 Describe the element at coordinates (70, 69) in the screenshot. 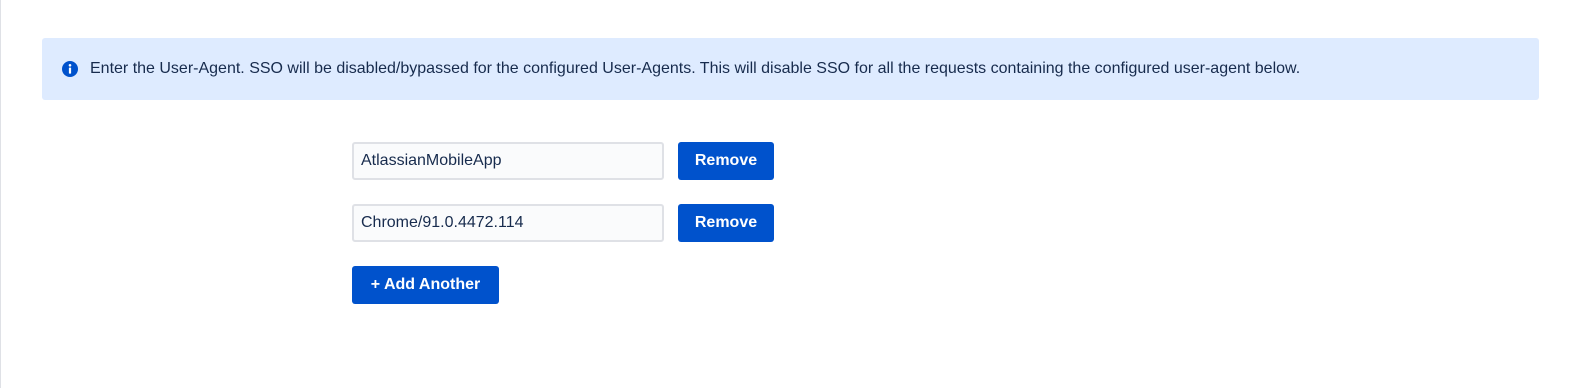

I see `info-icon` at that location.